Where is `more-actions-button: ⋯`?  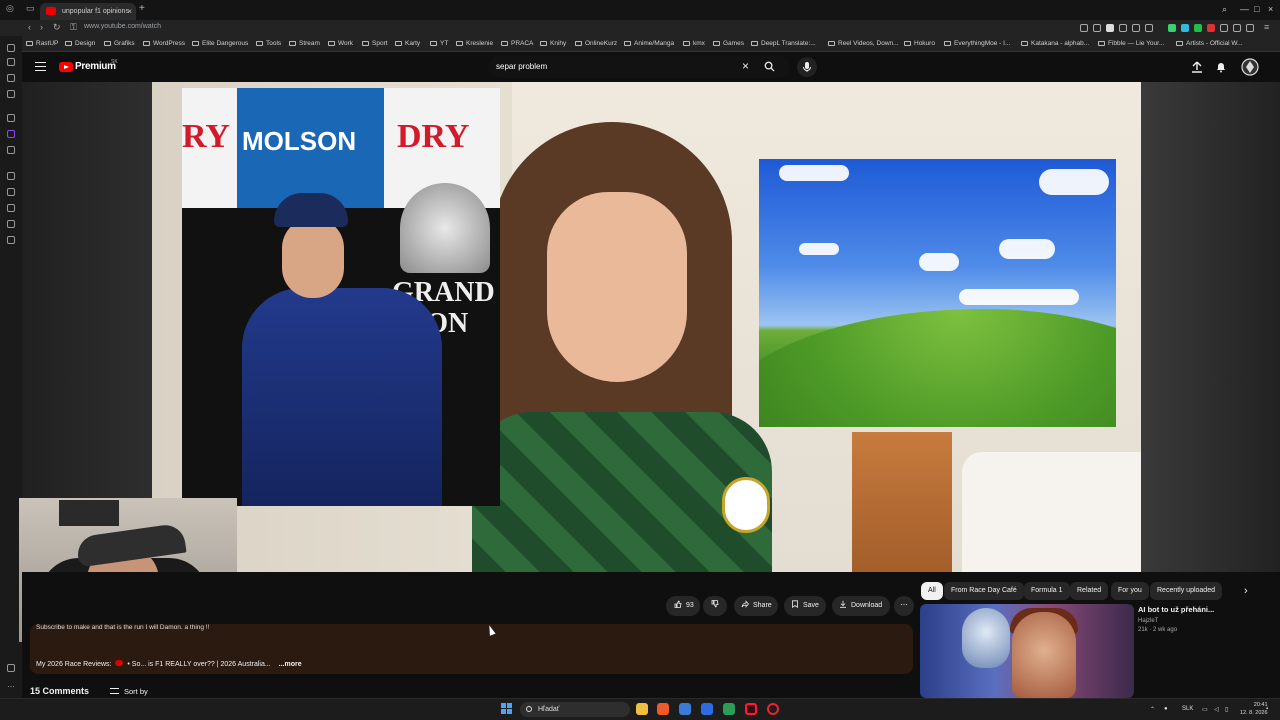
more-actions-button: ⋯ is located at coordinates (904, 606).